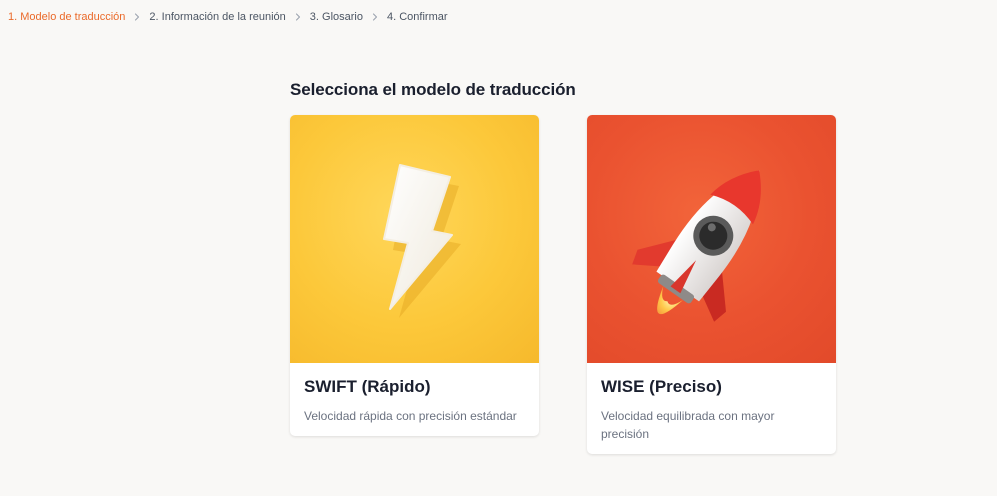 The height and width of the screenshot is (496, 997). What do you see at coordinates (66, 17) in the screenshot?
I see `step-model-translation: 1. Modelo de traducción` at bounding box center [66, 17].